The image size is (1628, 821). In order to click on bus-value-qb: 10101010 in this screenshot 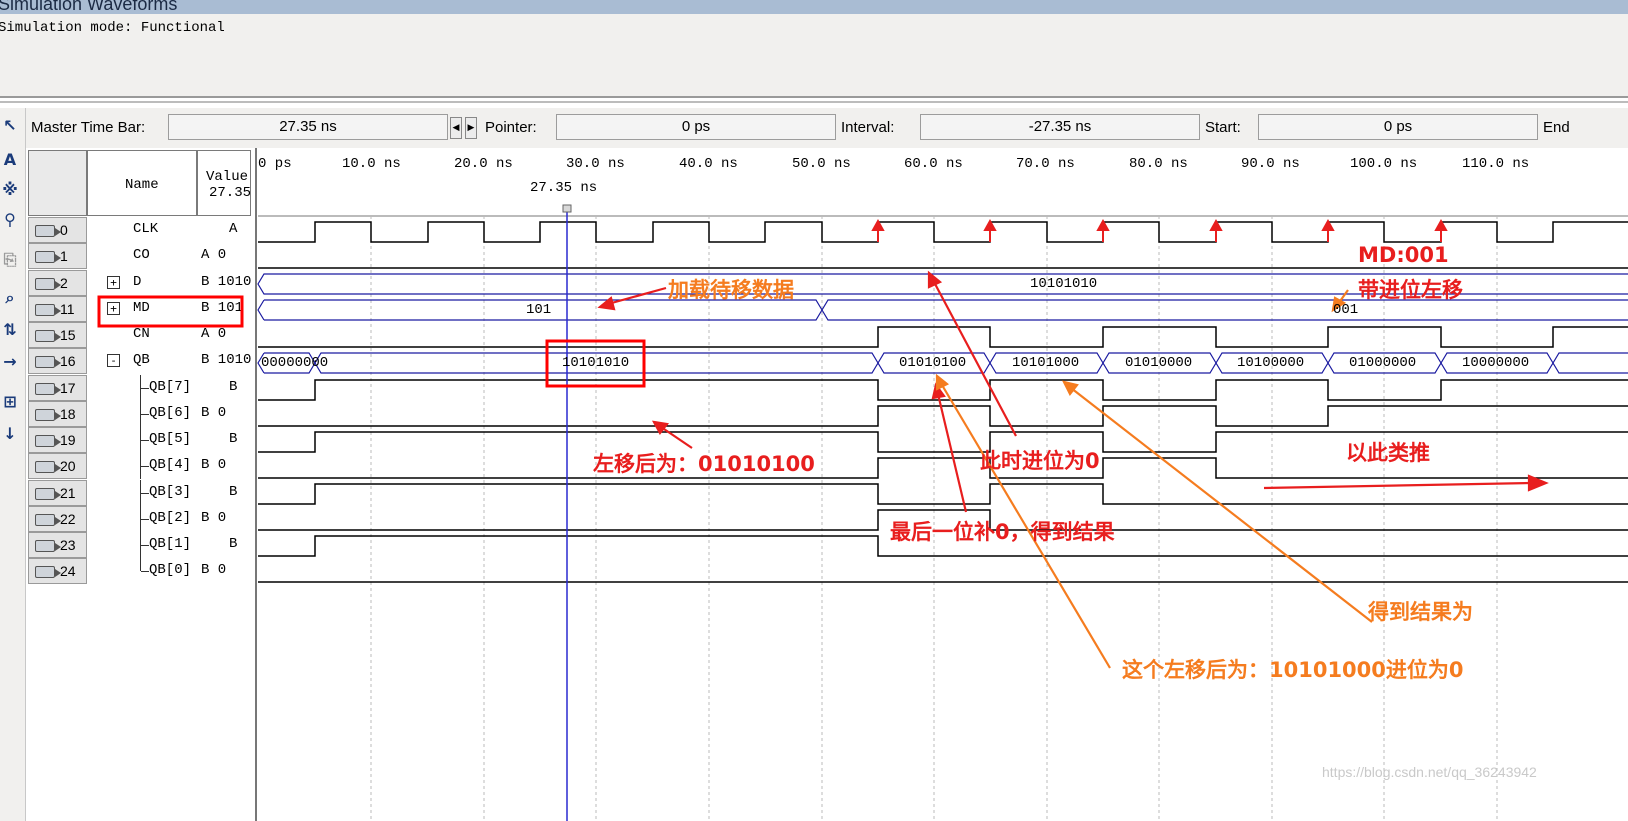, I will do `click(596, 363)`.